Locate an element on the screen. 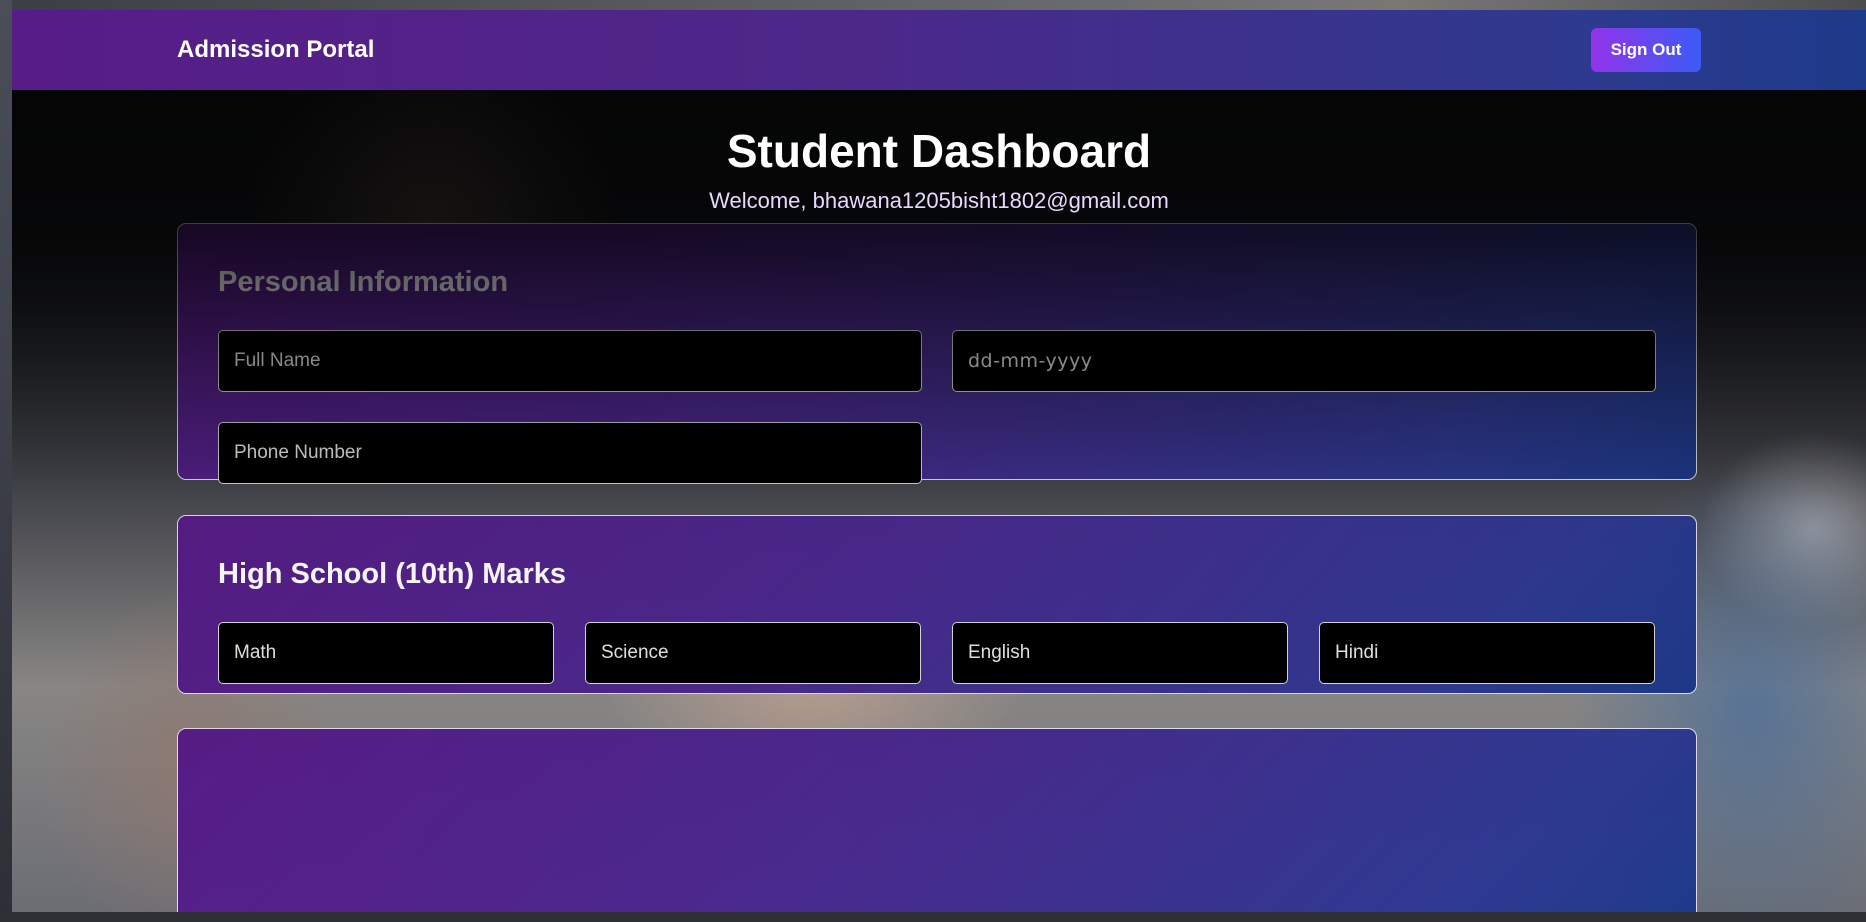 The image size is (1866, 922). date-of-birth-input is located at coordinates (1304, 361).